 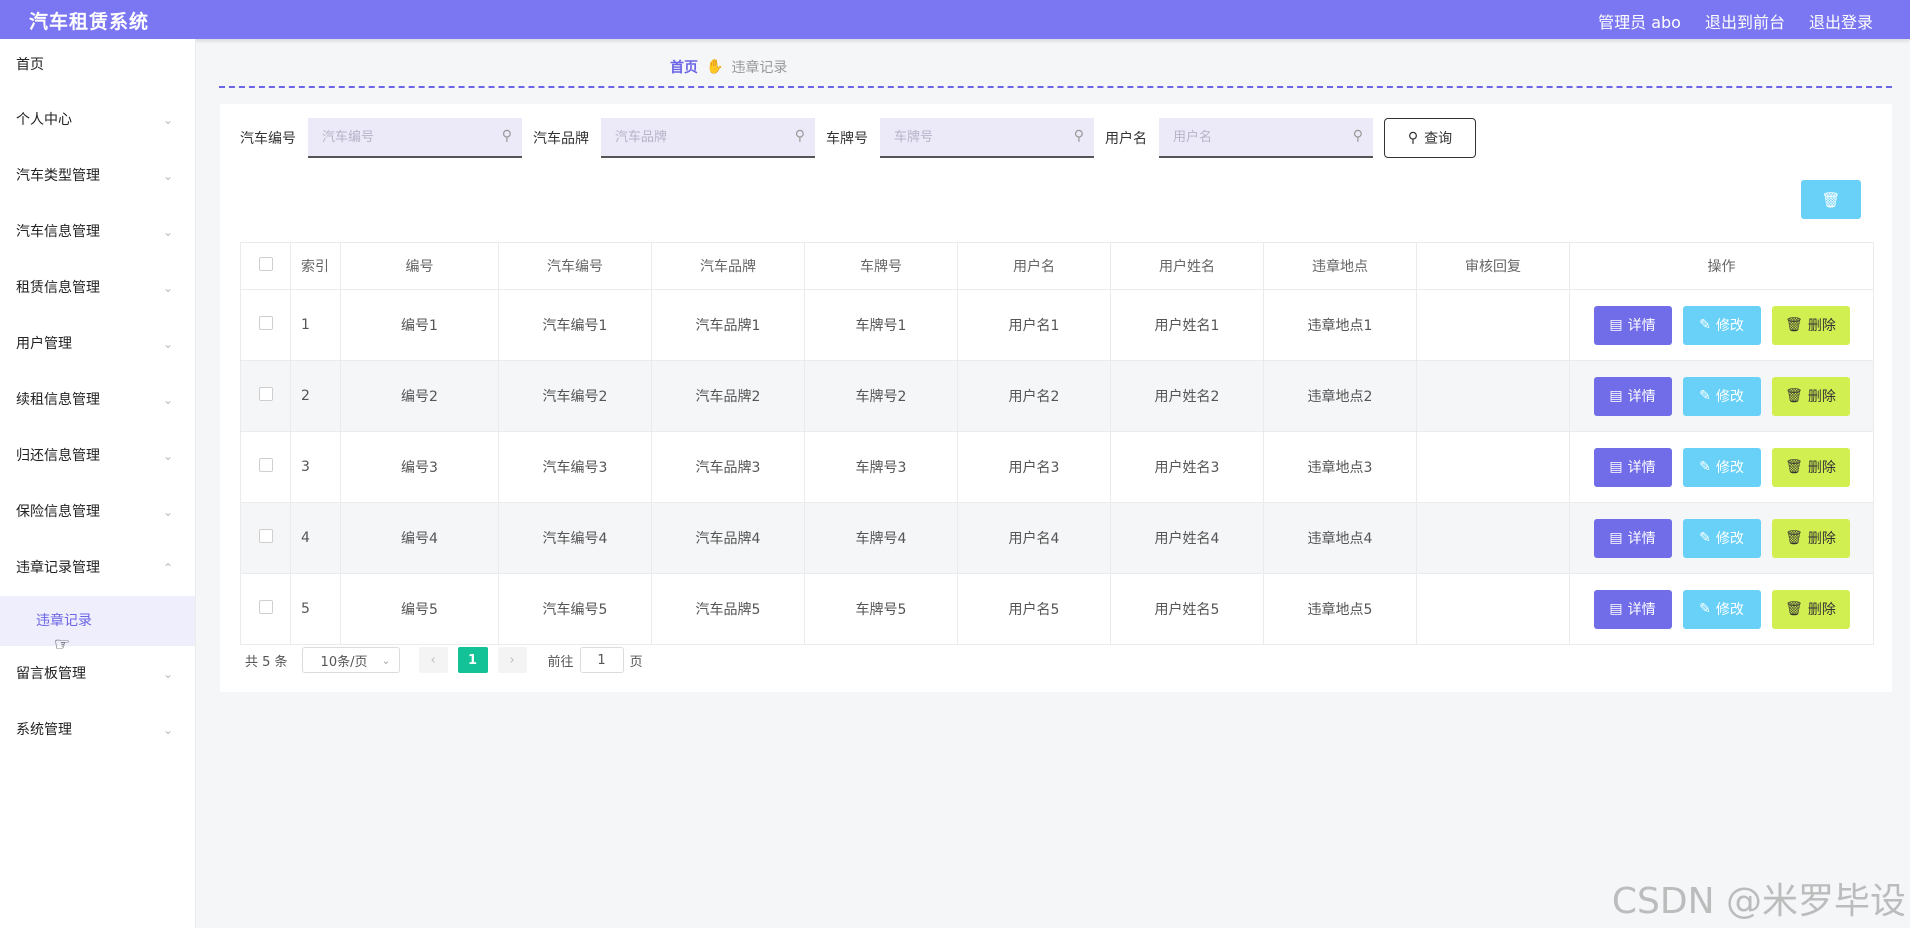 What do you see at coordinates (575, 396) in the screenshot?
I see `cell-car-number: 汽车编号2` at bounding box center [575, 396].